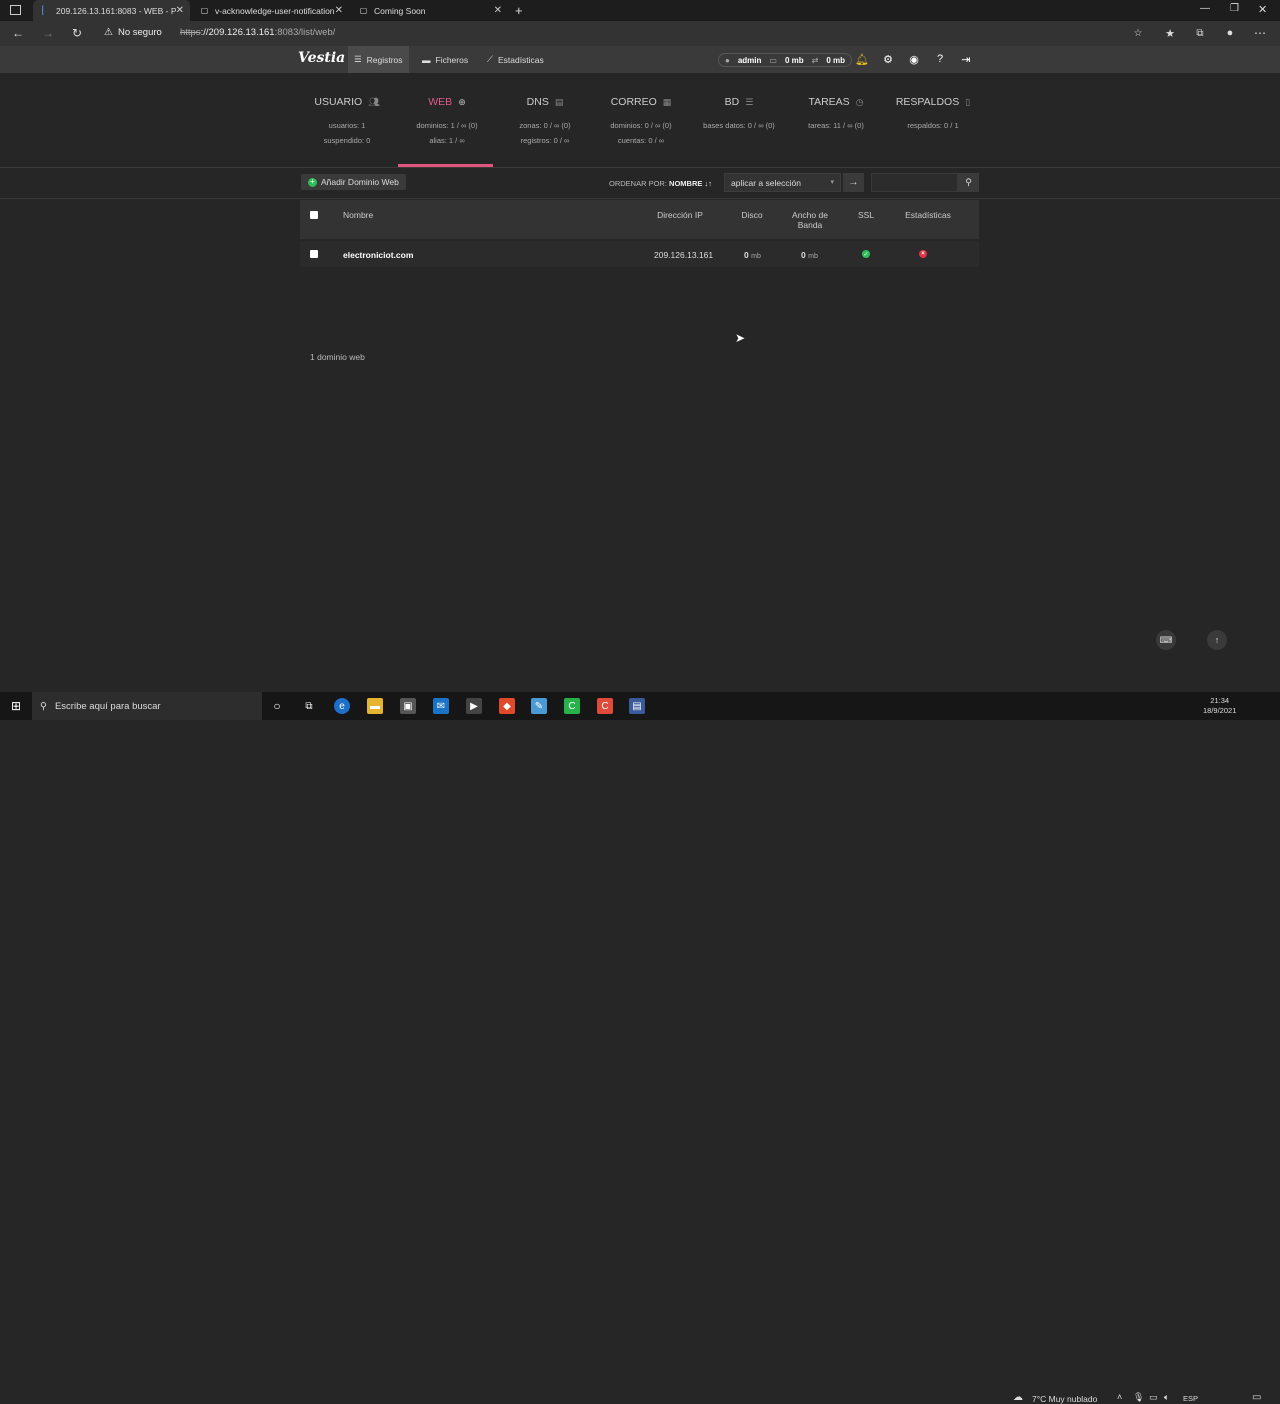 The image size is (1280, 1404). Describe the element at coordinates (15, 10) in the screenshot. I see `tab-actions-icon` at that location.